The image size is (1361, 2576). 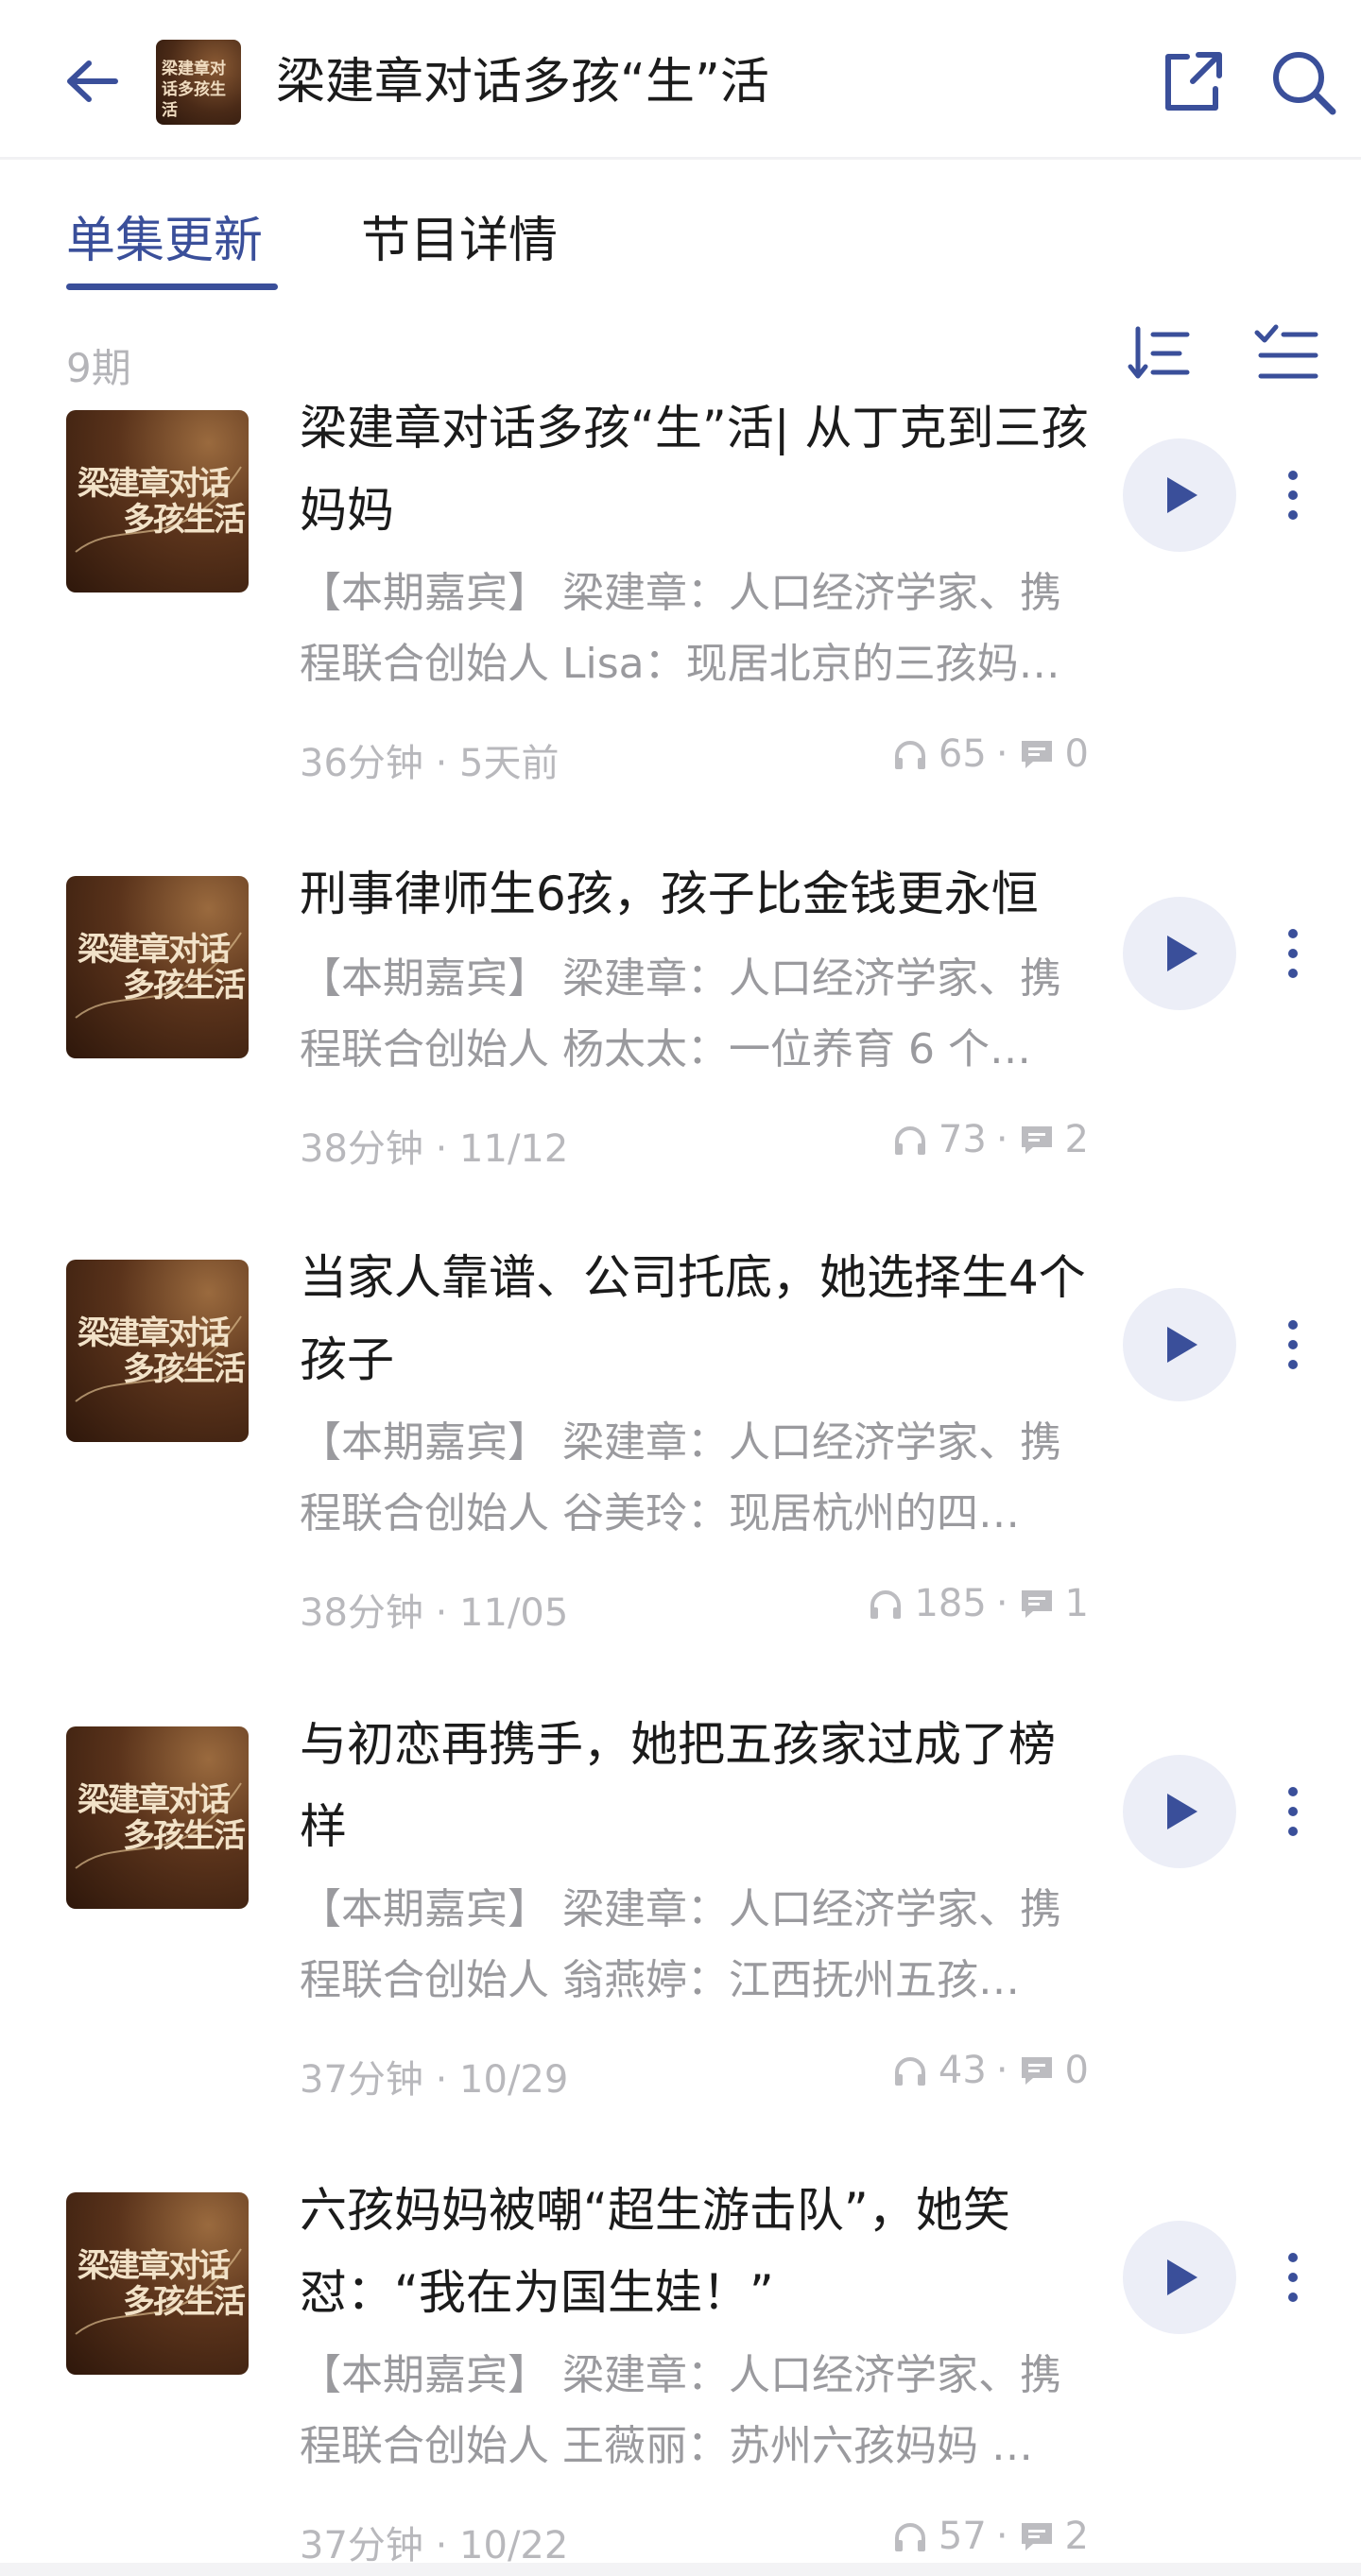 I want to click on episode-meta: 37分钟 · 10/22, so click(x=434, y=2545).